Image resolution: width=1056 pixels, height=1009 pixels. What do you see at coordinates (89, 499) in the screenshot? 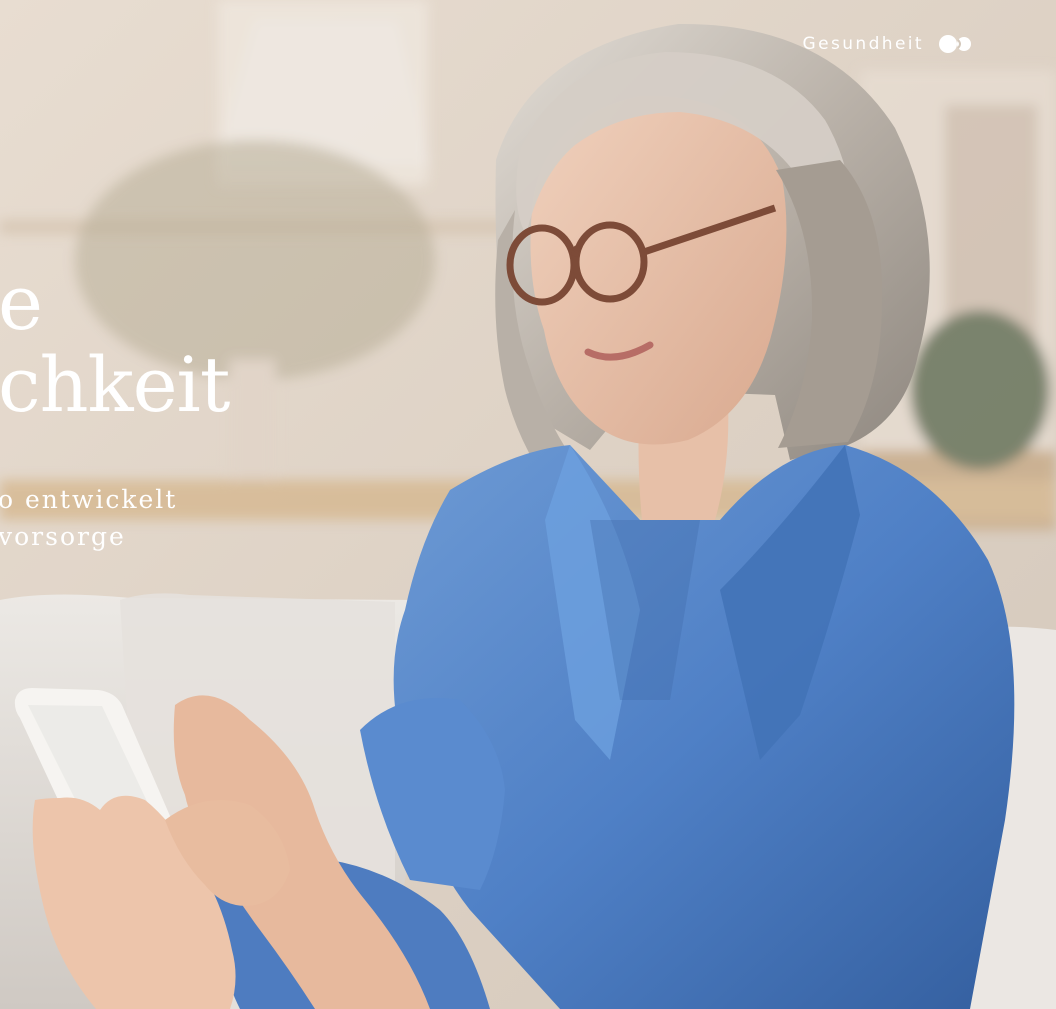
I see `subline-line-1: o entwickelt` at bounding box center [89, 499].